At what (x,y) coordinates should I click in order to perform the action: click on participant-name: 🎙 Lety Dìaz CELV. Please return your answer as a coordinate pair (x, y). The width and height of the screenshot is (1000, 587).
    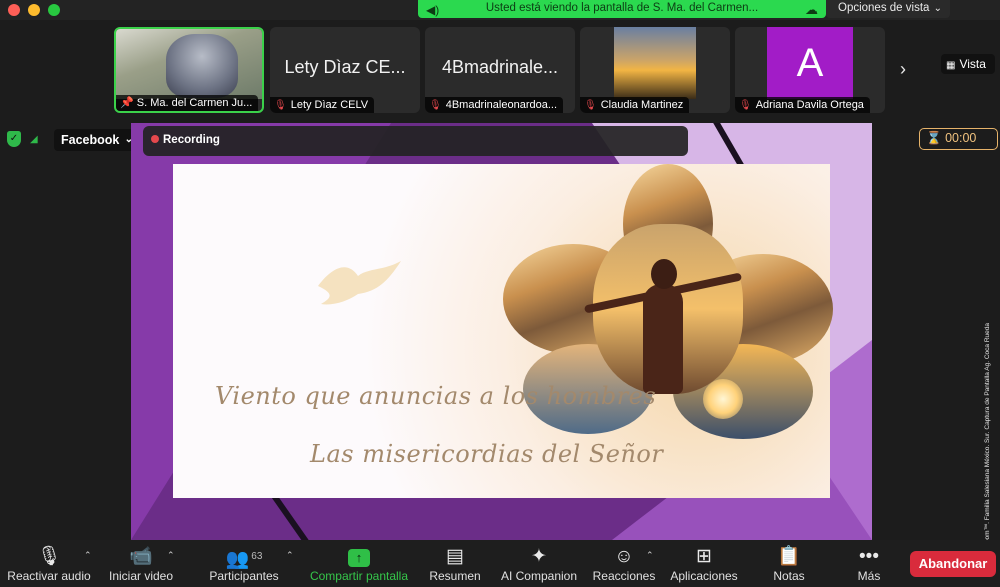
    Looking at the image, I should click on (322, 105).